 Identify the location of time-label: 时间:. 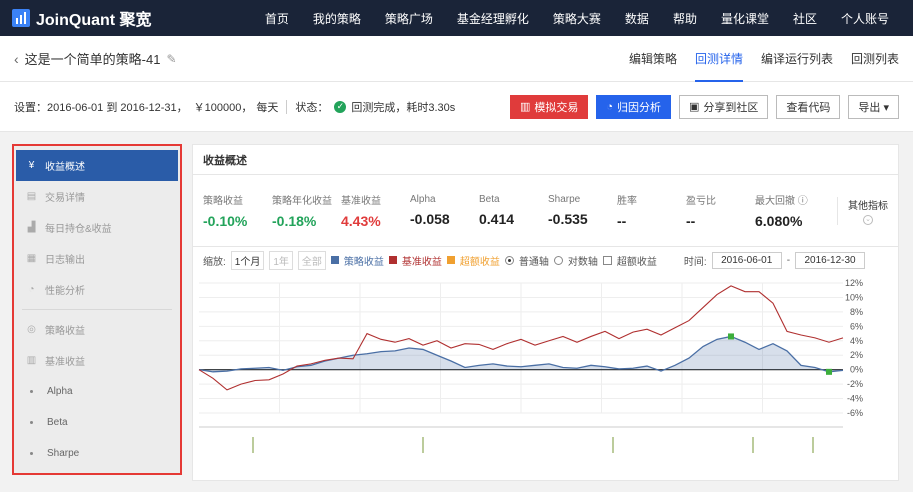
(695, 262).